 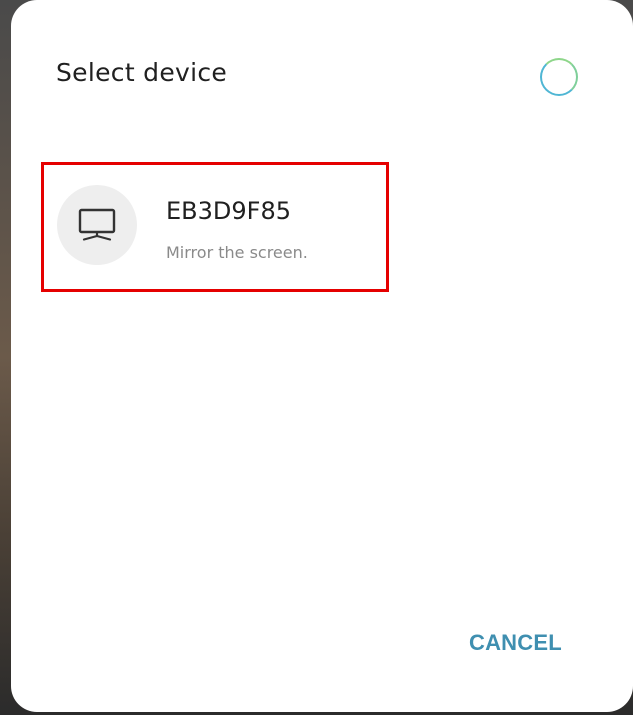 What do you see at coordinates (559, 77) in the screenshot?
I see `loading-spinner-icon` at bounding box center [559, 77].